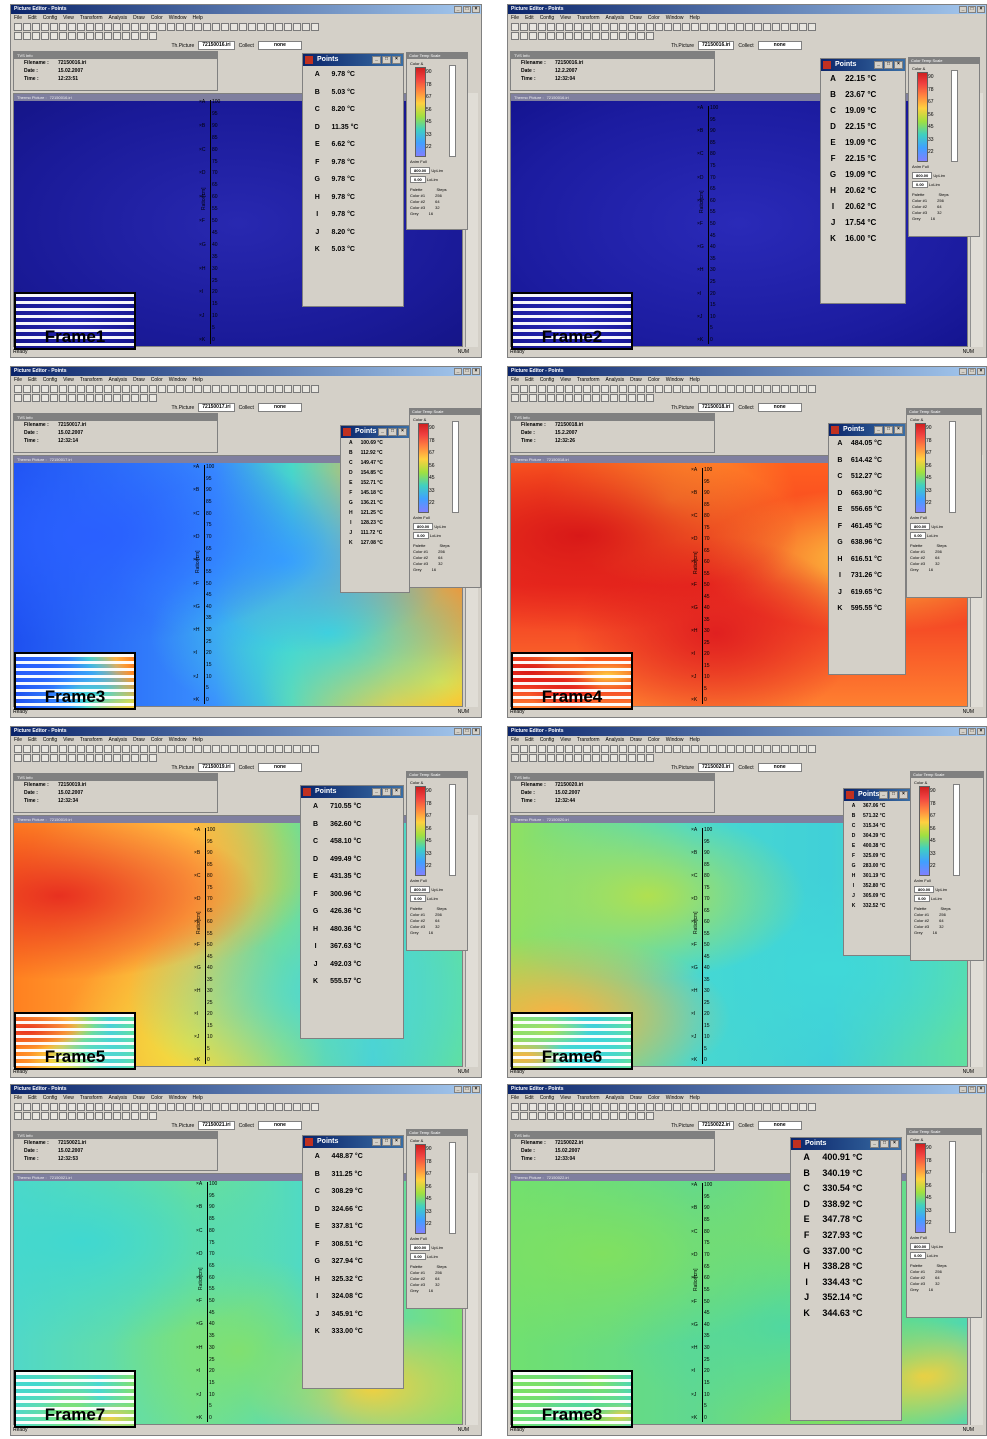  What do you see at coordinates (694, 1232) in the screenshot?
I see `ruler-point-marker: ×C` at bounding box center [694, 1232].